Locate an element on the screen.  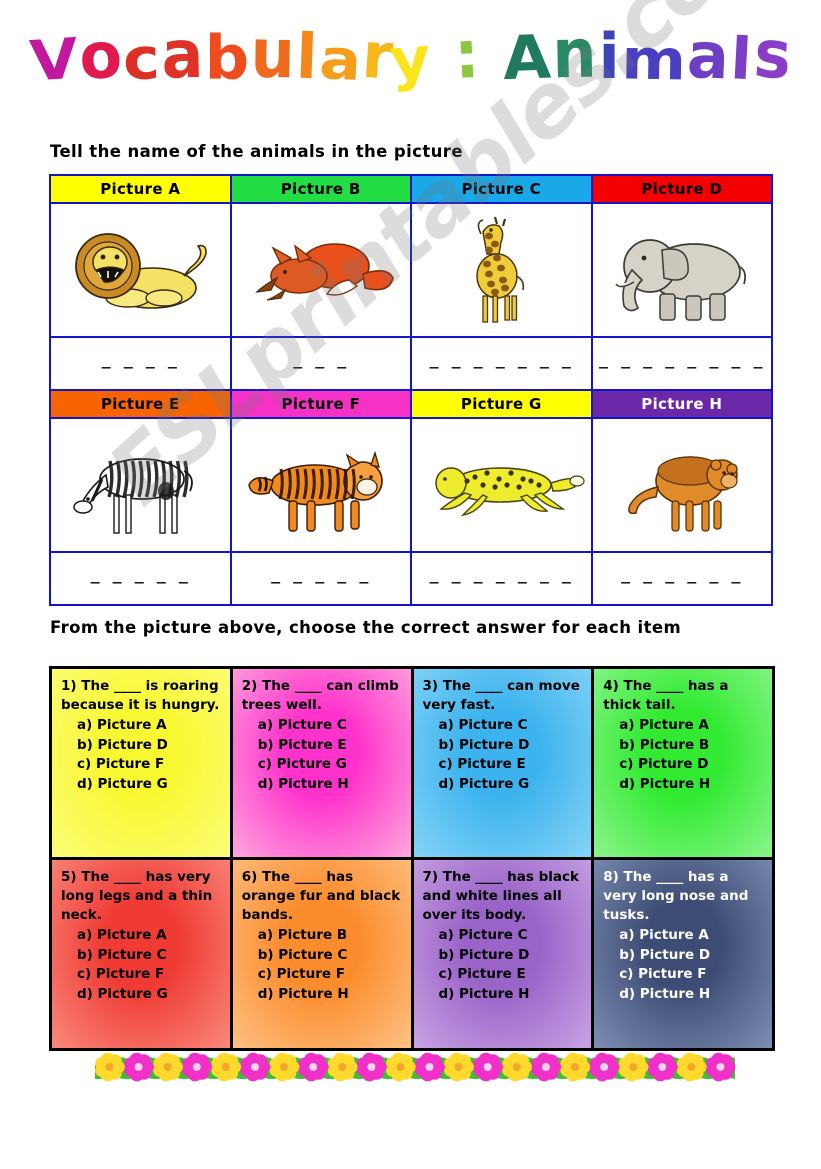
title-letter is located at coordinates (493, 57).